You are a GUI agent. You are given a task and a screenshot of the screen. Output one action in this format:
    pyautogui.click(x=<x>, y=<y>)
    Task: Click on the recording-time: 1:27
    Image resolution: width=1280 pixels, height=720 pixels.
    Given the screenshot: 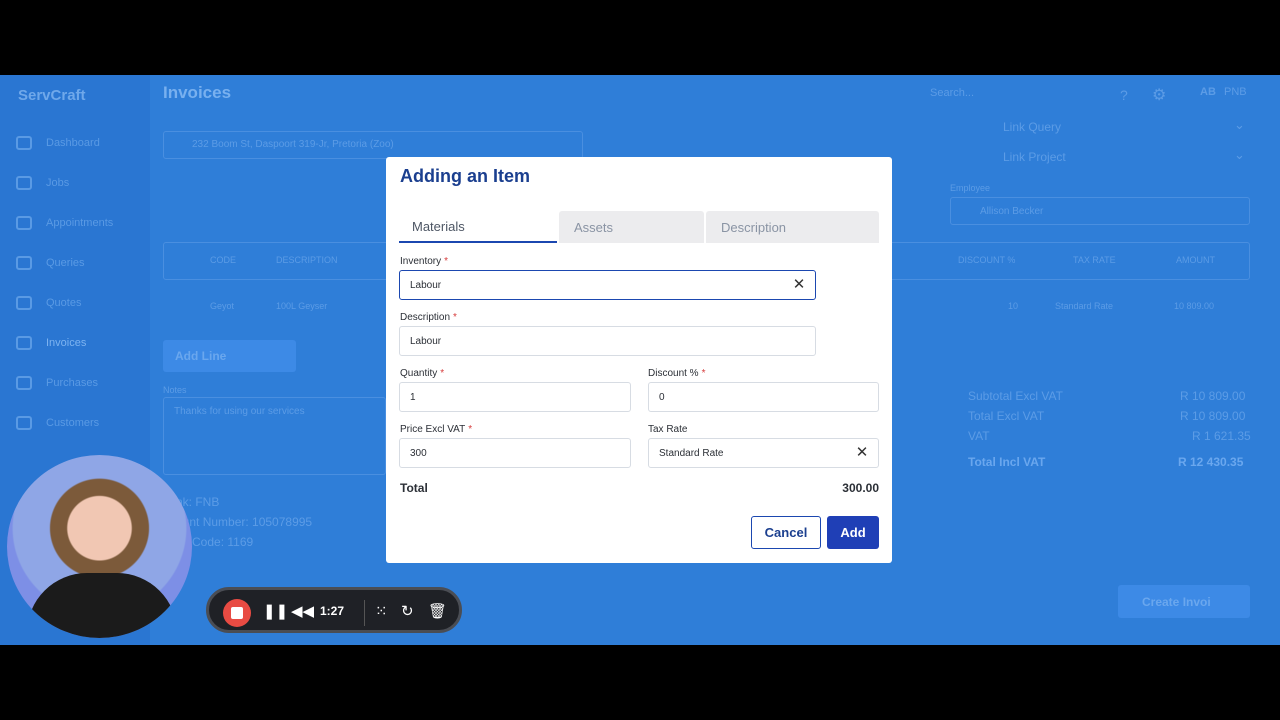 What is the action you would take?
    pyautogui.click(x=332, y=611)
    